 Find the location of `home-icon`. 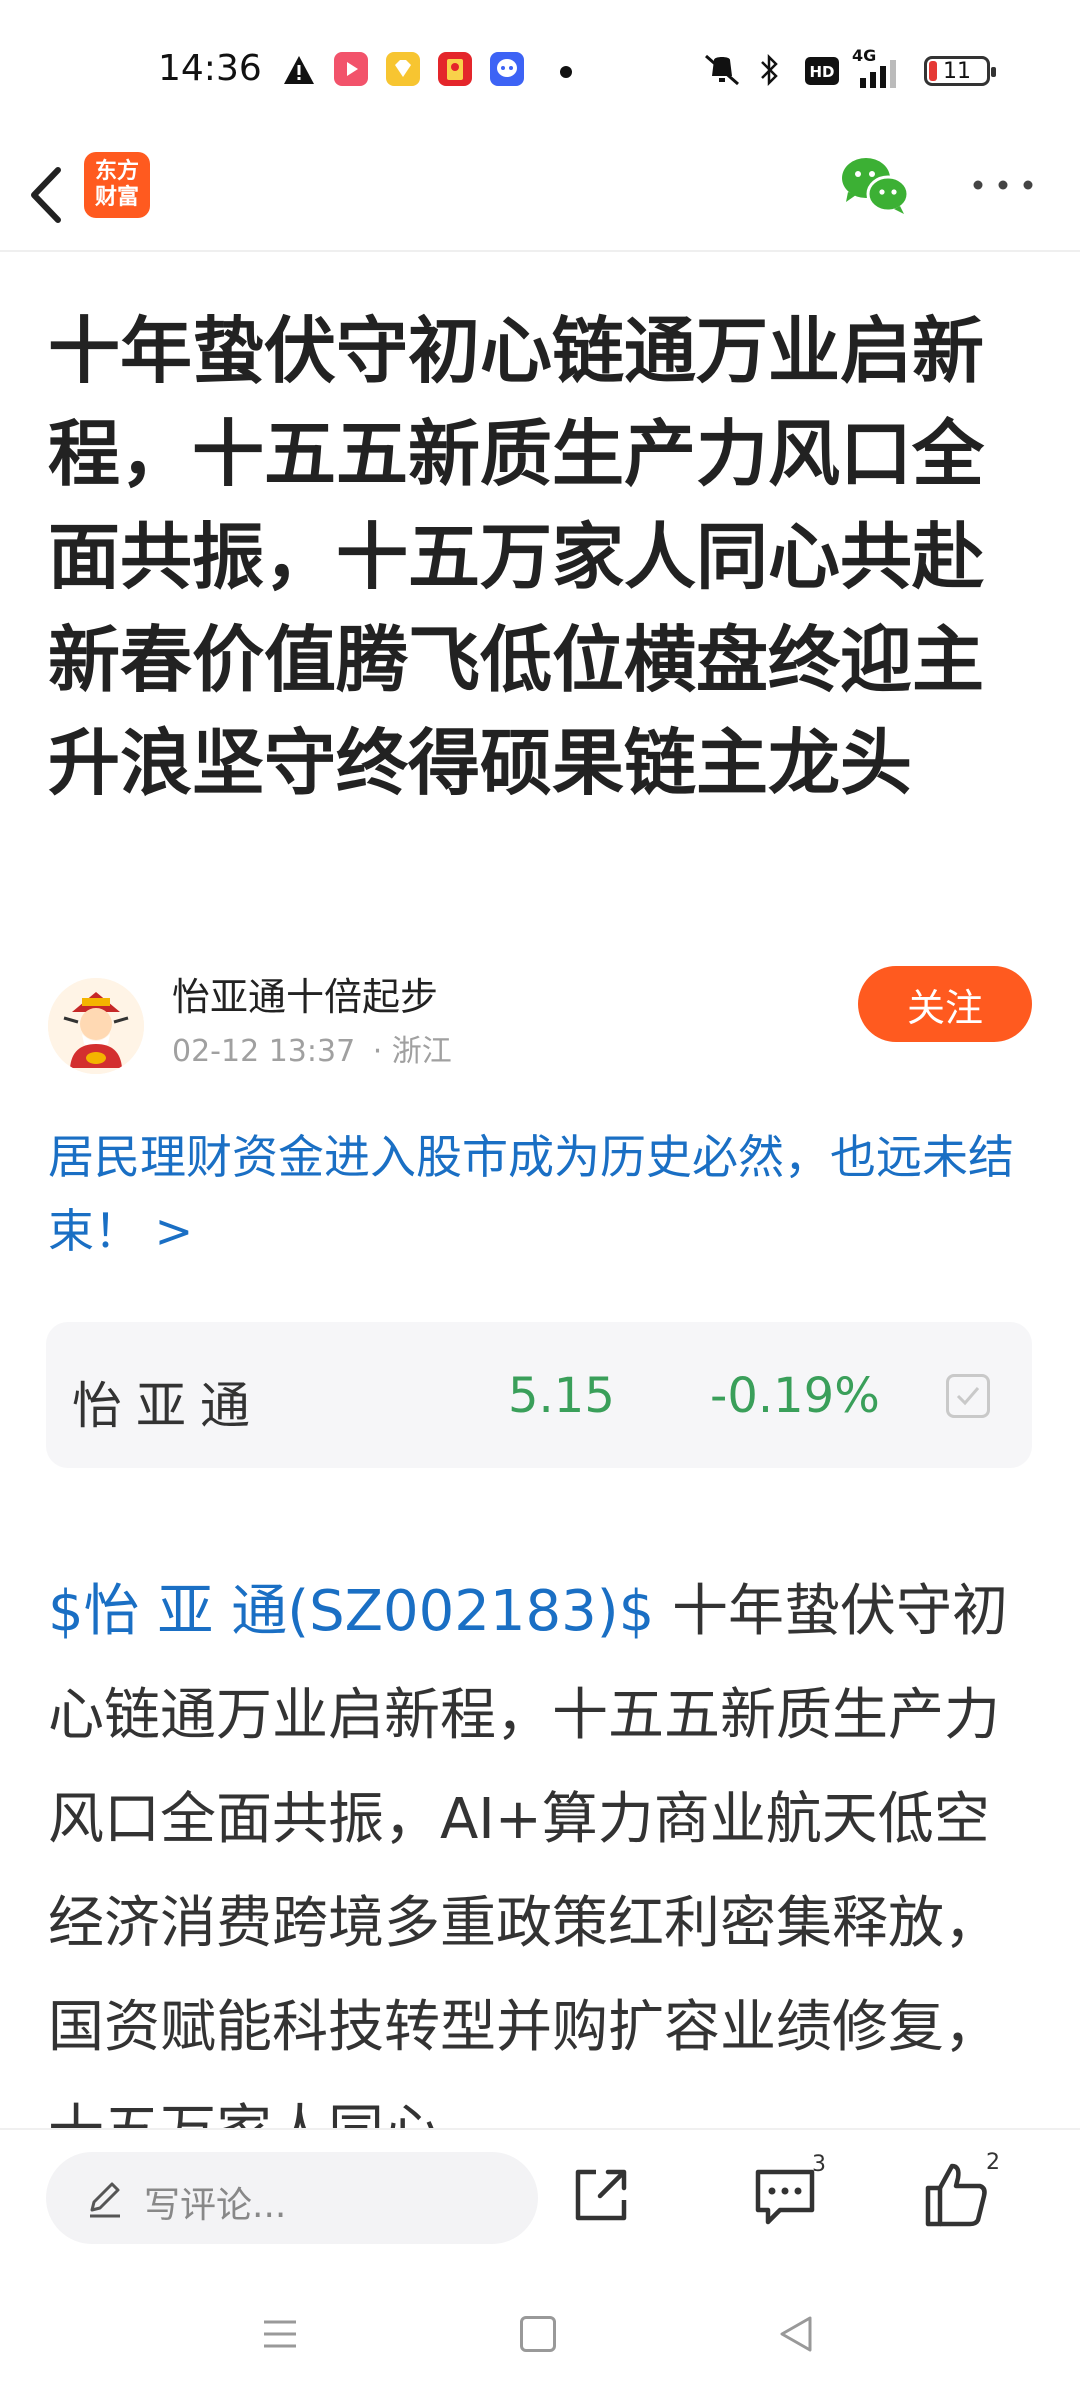

home-icon is located at coordinates (538, 2334).